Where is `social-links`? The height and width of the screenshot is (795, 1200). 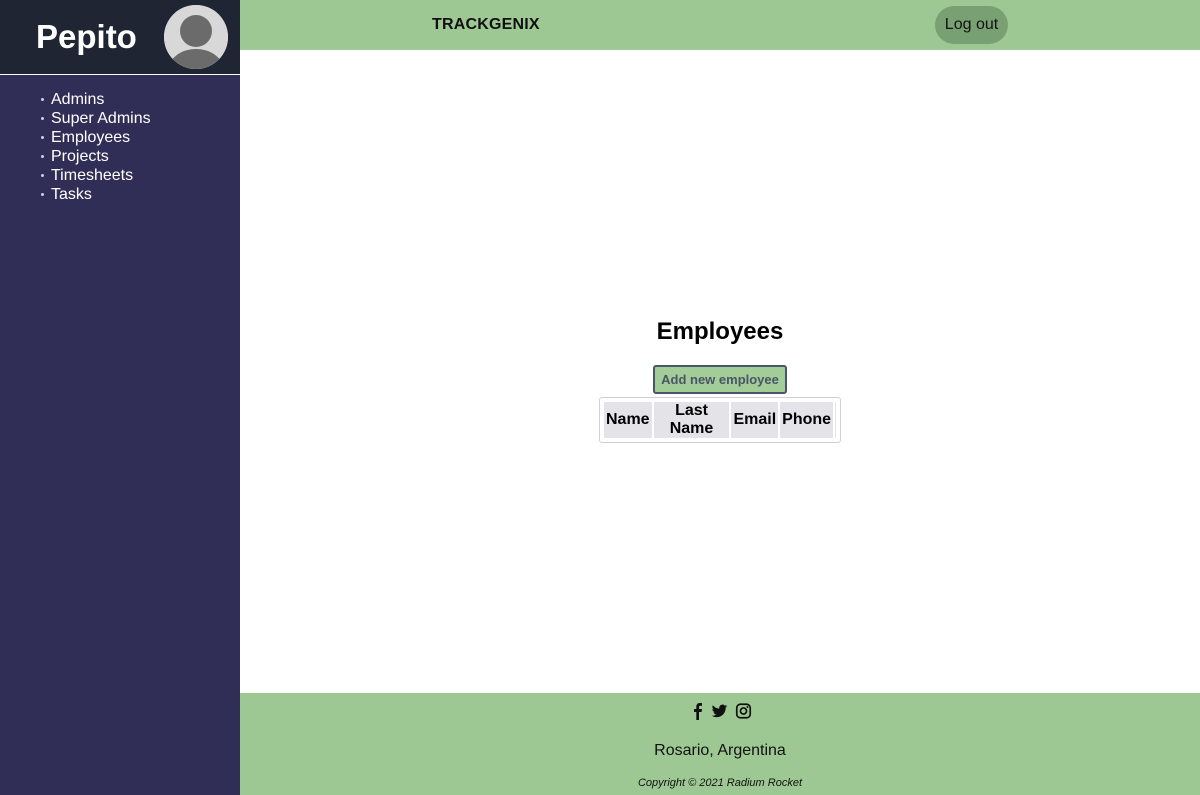
social-links is located at coordinates (721, 711).